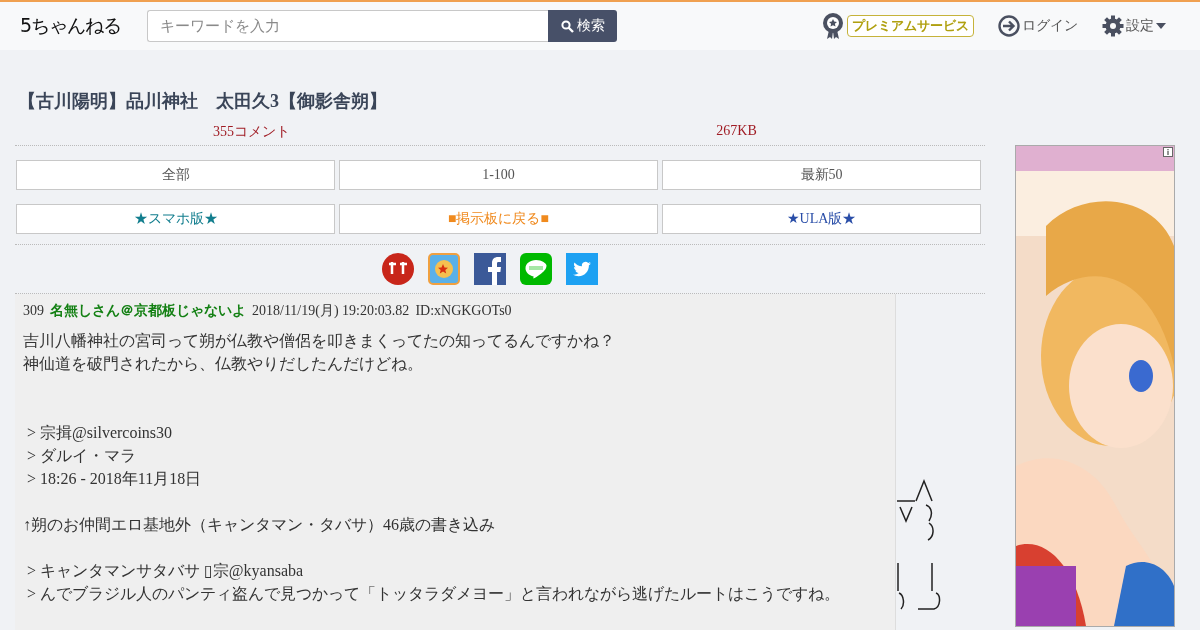 The height and width of the screenshot is (630, 1200). What do you see at coordinates (821, 175) in the screenshot?
I see `nav-button: 最新50` at bounding box center [821, 175].